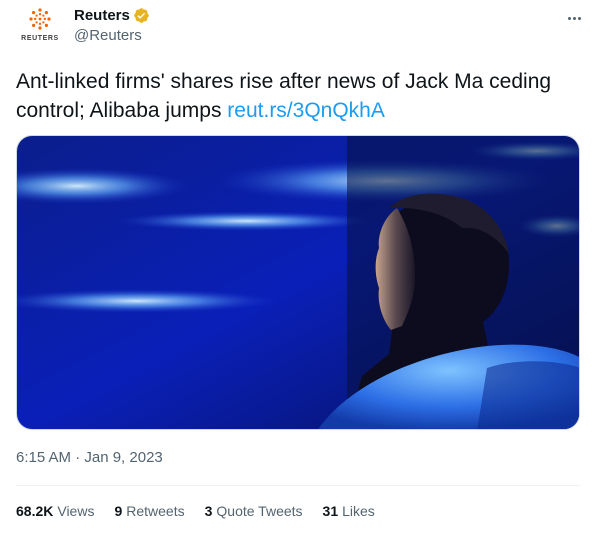  What do you see at coordinates (358, 511) in the screenshot?
I see `likes-label: Likes` at bounding box center [358, 511].